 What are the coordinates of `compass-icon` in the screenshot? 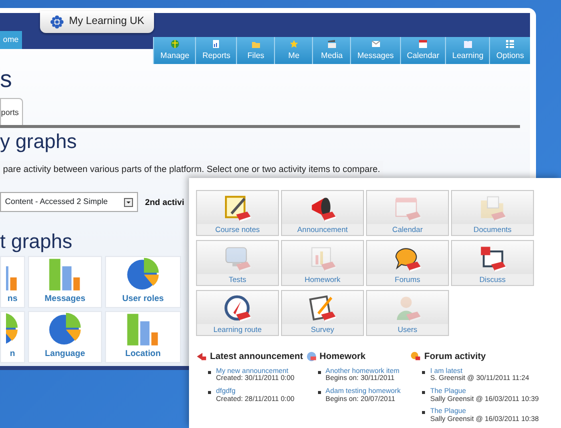 It's located at (238, 309).